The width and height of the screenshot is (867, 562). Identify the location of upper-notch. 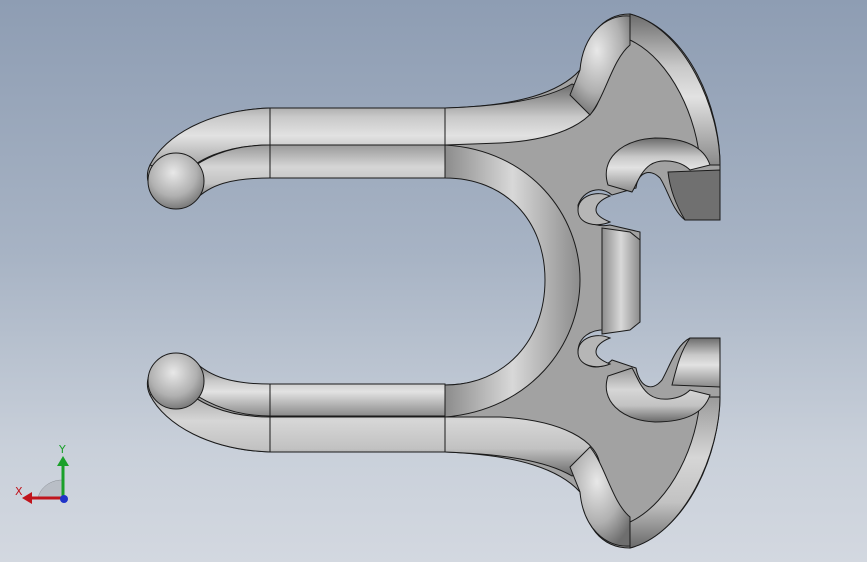
(594, 209).